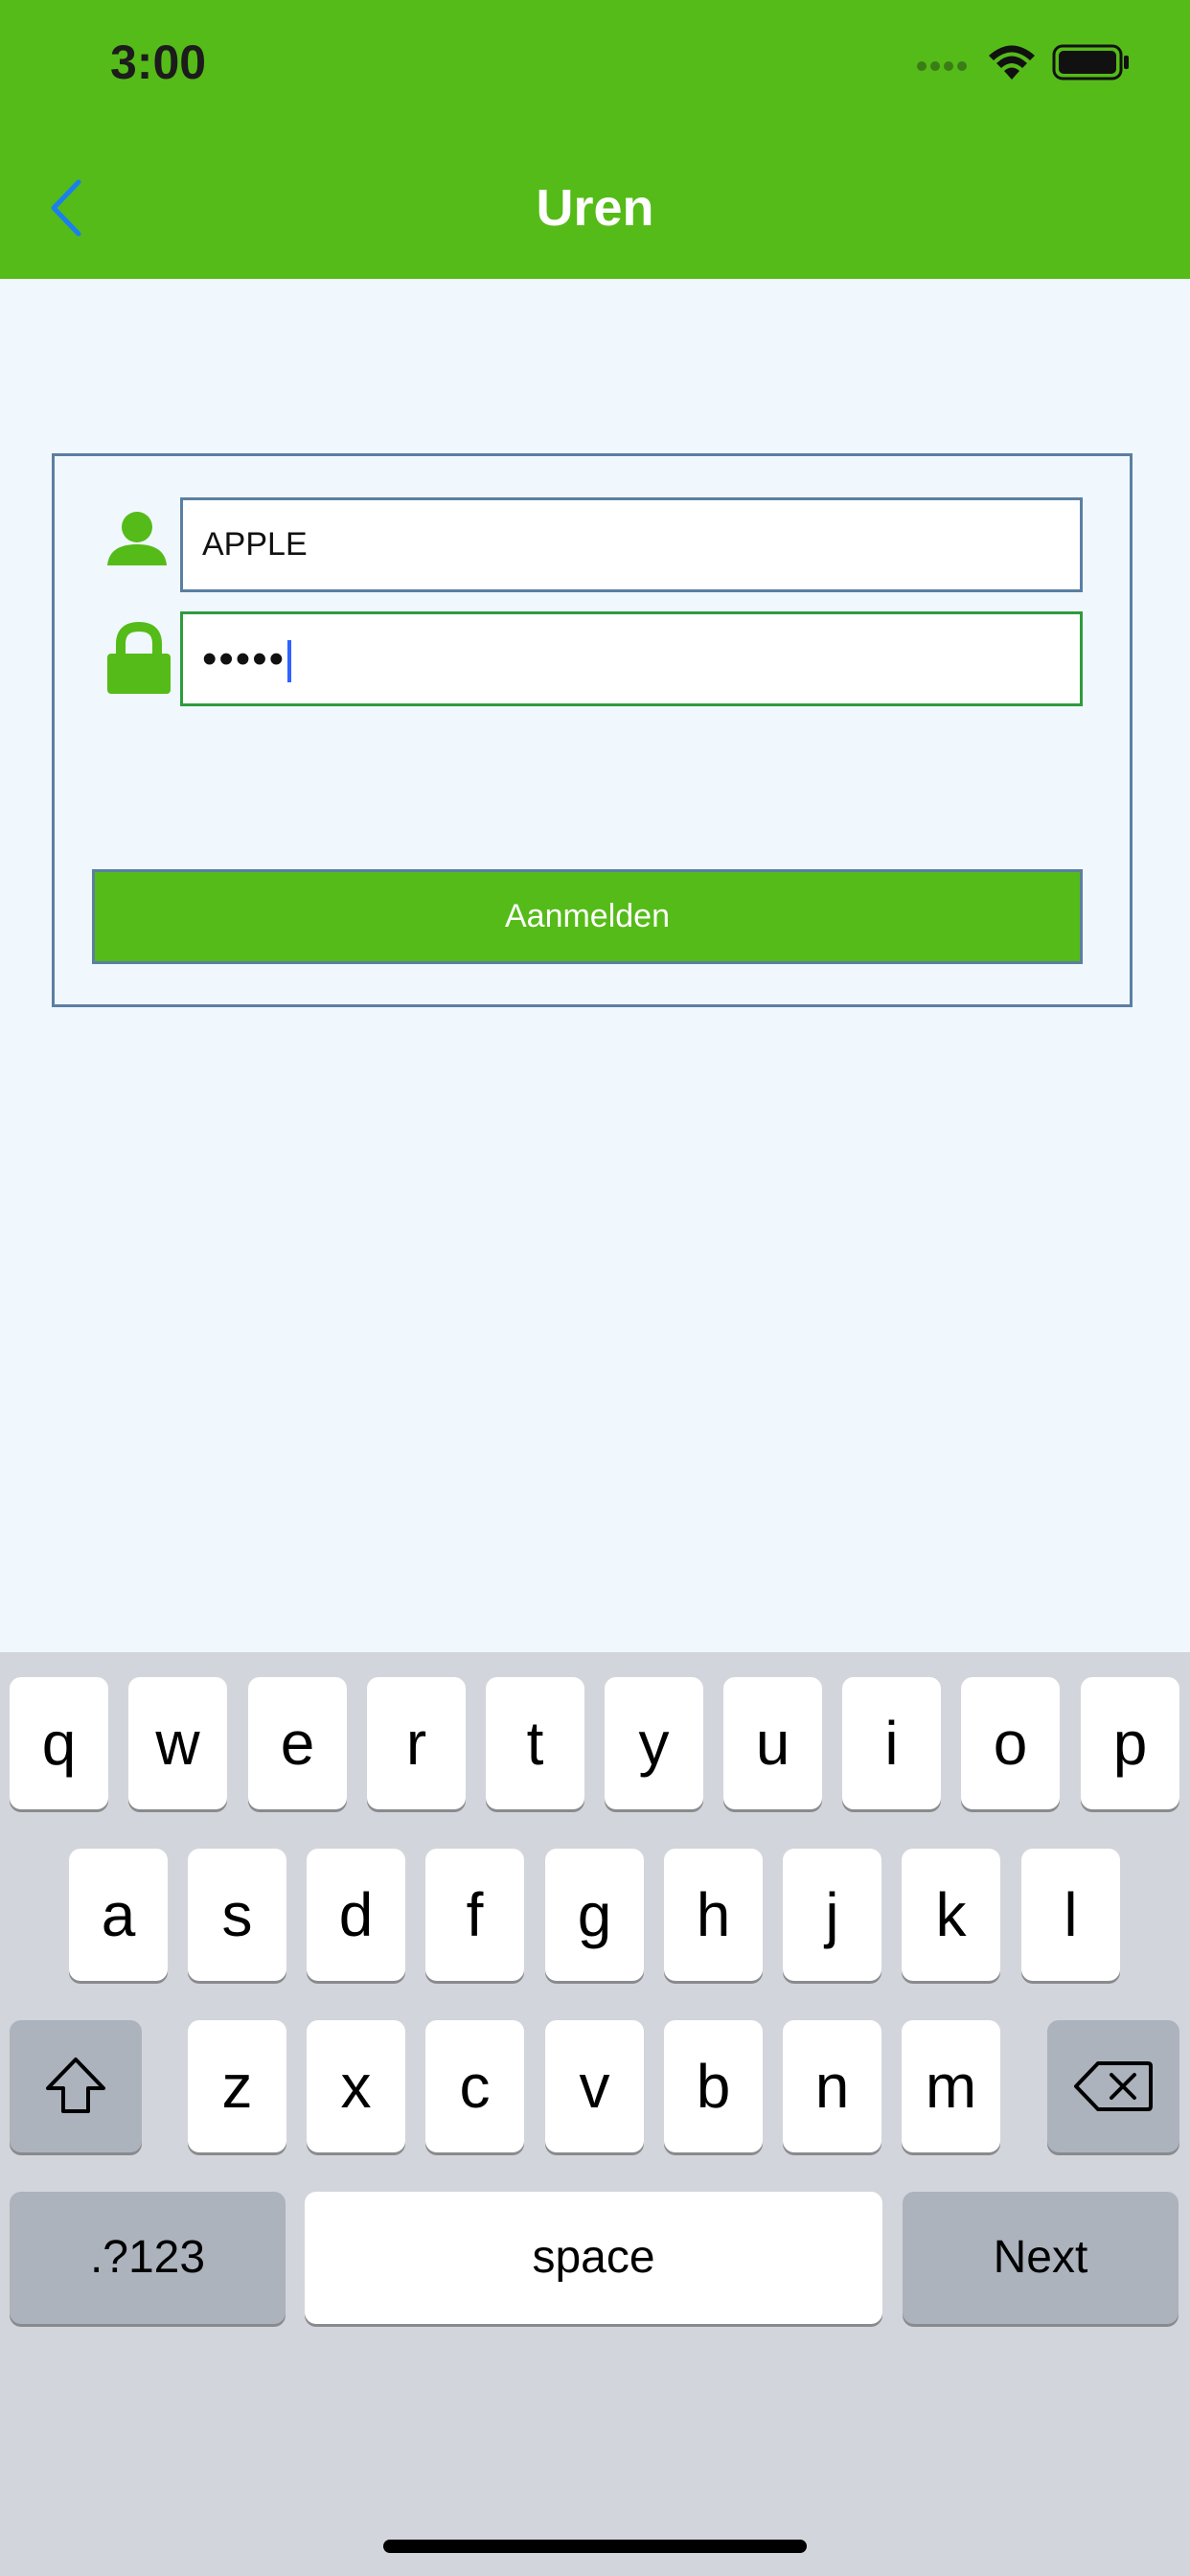 The width and height of the screenshot is (1190, 2576). I want to click on key-a: a, so click(119, 1915).